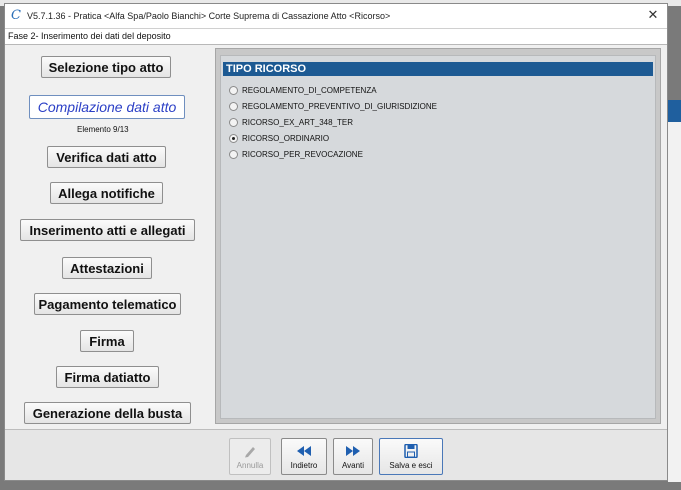  Describe the element at coordinates (103, 129) in the screenshot. I see `element-counter: Elemento 9/13` at that location.